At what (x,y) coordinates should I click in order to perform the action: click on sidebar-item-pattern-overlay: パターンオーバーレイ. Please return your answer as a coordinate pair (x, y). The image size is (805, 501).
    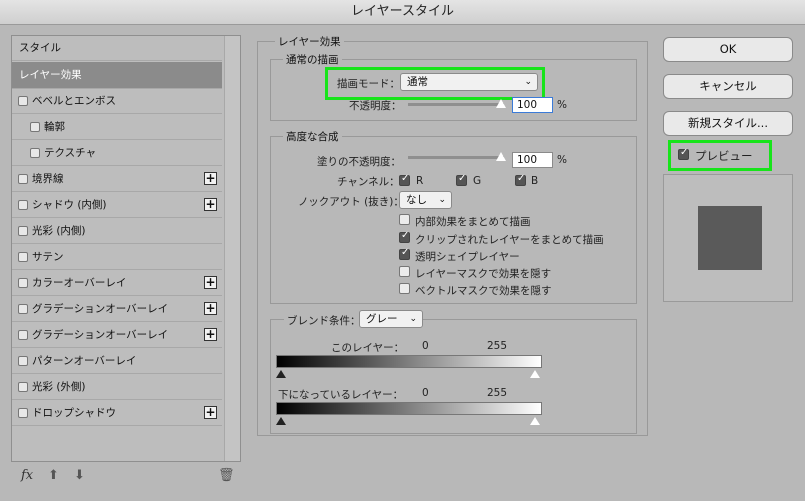
    Looking at the image, I should click on (117, 361).